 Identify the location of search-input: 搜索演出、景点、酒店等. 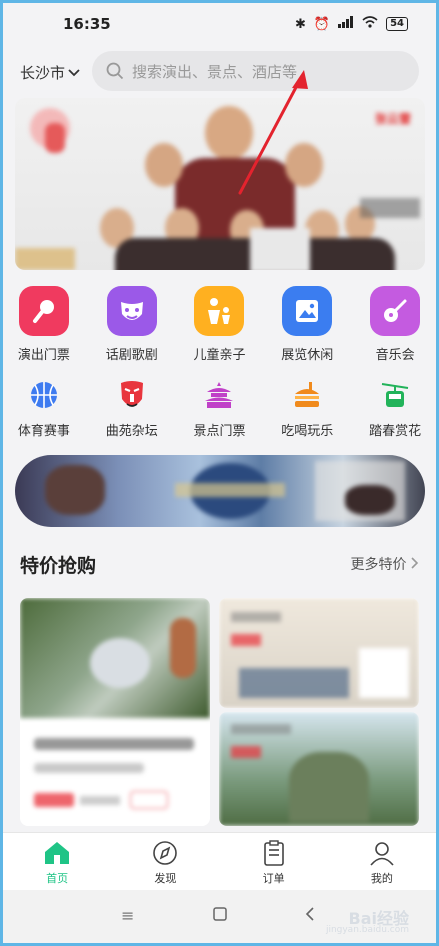
(255, 71).